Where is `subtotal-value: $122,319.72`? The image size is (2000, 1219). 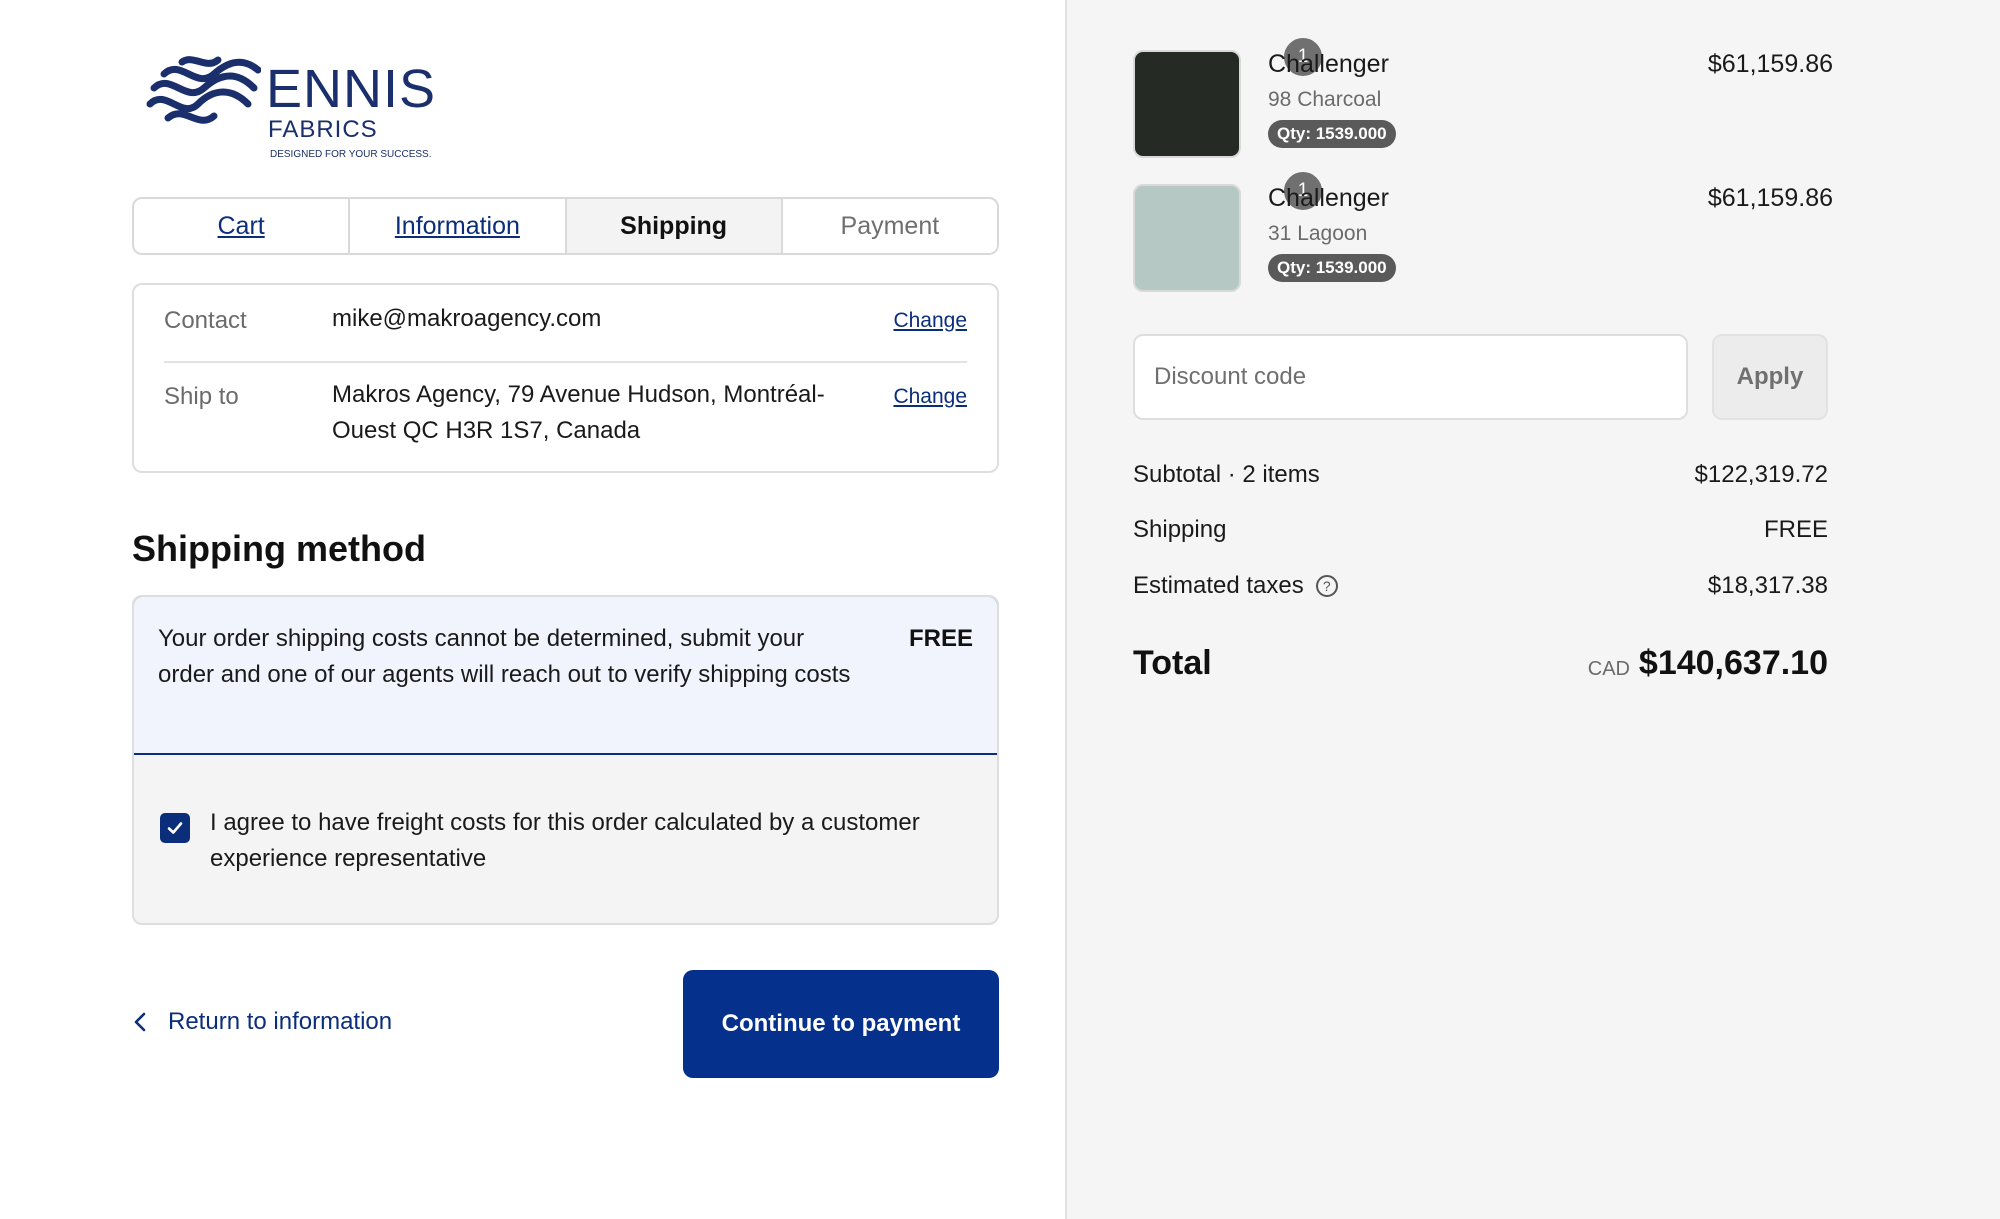
subtotal-value: $122,319.72 is located at coordinates (1761, 474).